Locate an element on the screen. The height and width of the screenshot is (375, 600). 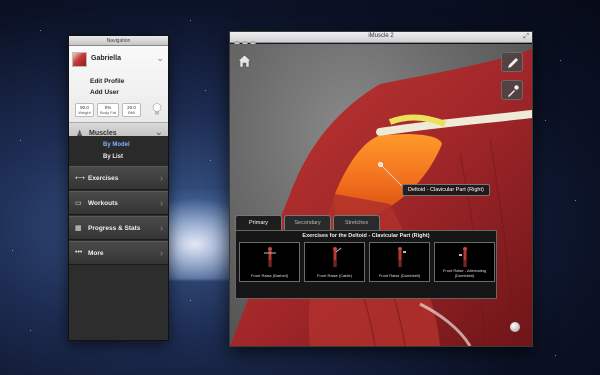
tab-stretches: Stretches is located at coordinates (356, 222).